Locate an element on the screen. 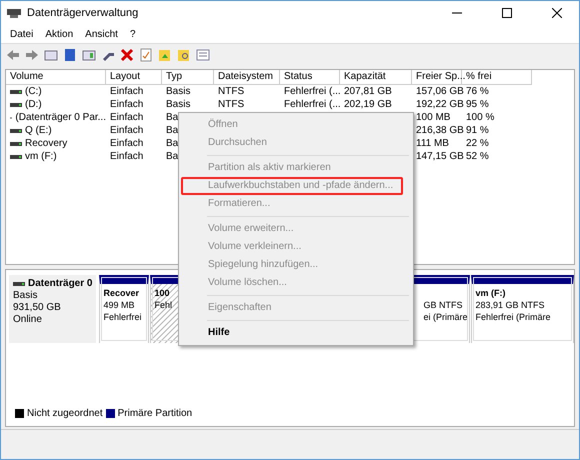  table-cell-text: 95 % is located at coordinates (477, 104).